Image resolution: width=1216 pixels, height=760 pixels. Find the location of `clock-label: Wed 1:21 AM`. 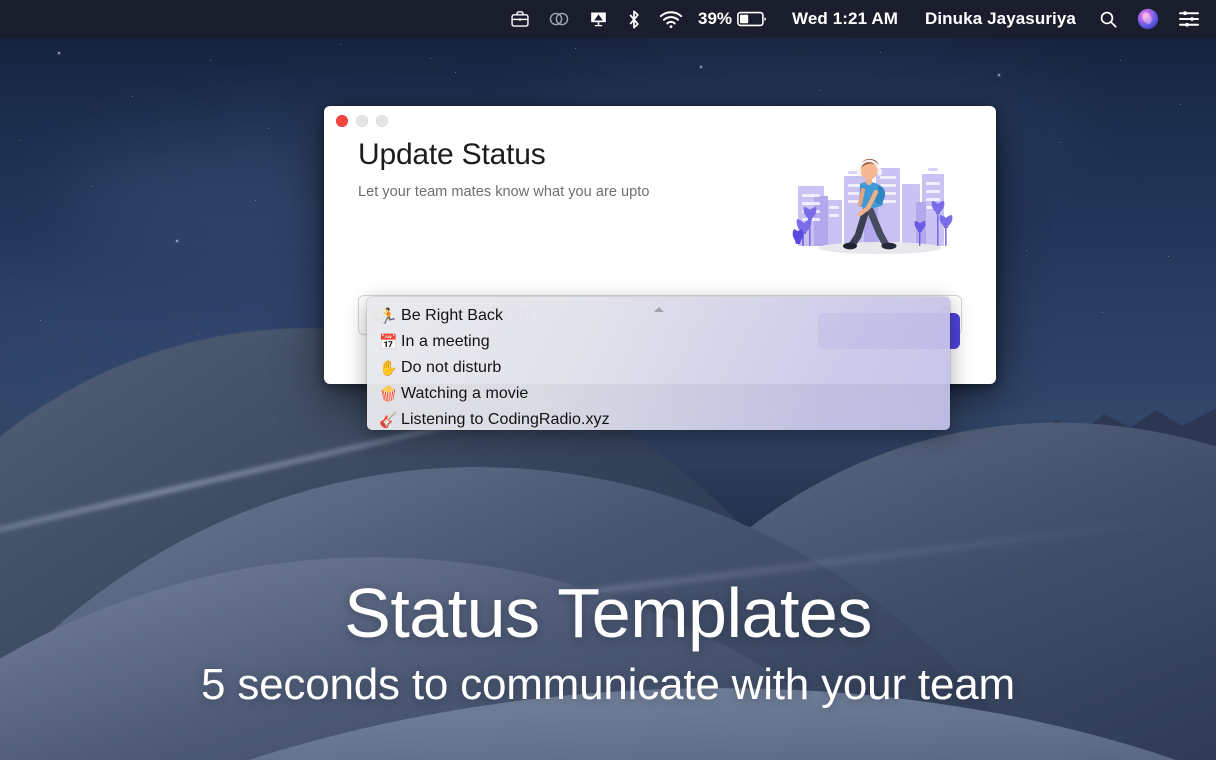

clock-label: Wed 1:21 AM is located at coordinates (845, 18).